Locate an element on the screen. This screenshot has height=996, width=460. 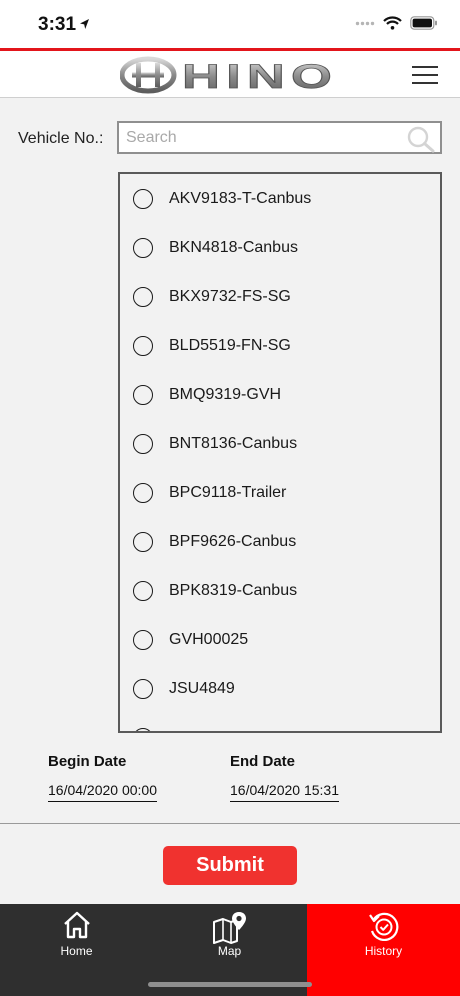
tab-home: Home is located at coordinates (76, 950).